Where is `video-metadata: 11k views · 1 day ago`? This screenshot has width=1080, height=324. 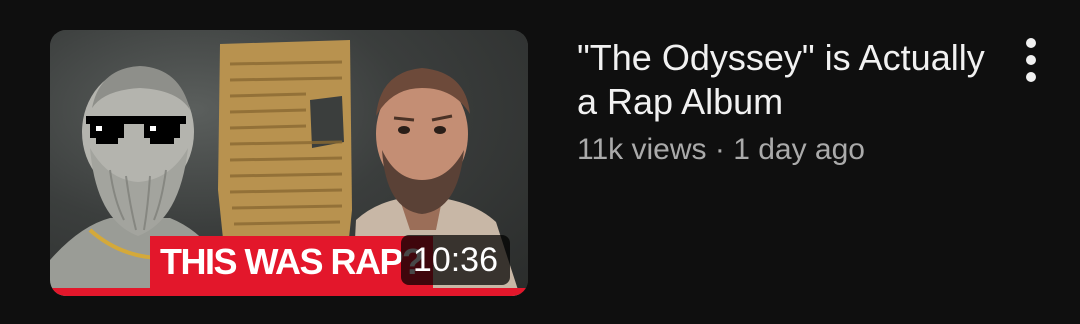
video-metadata: 11k views · 1 day ago is located at coordinates (721, 150).